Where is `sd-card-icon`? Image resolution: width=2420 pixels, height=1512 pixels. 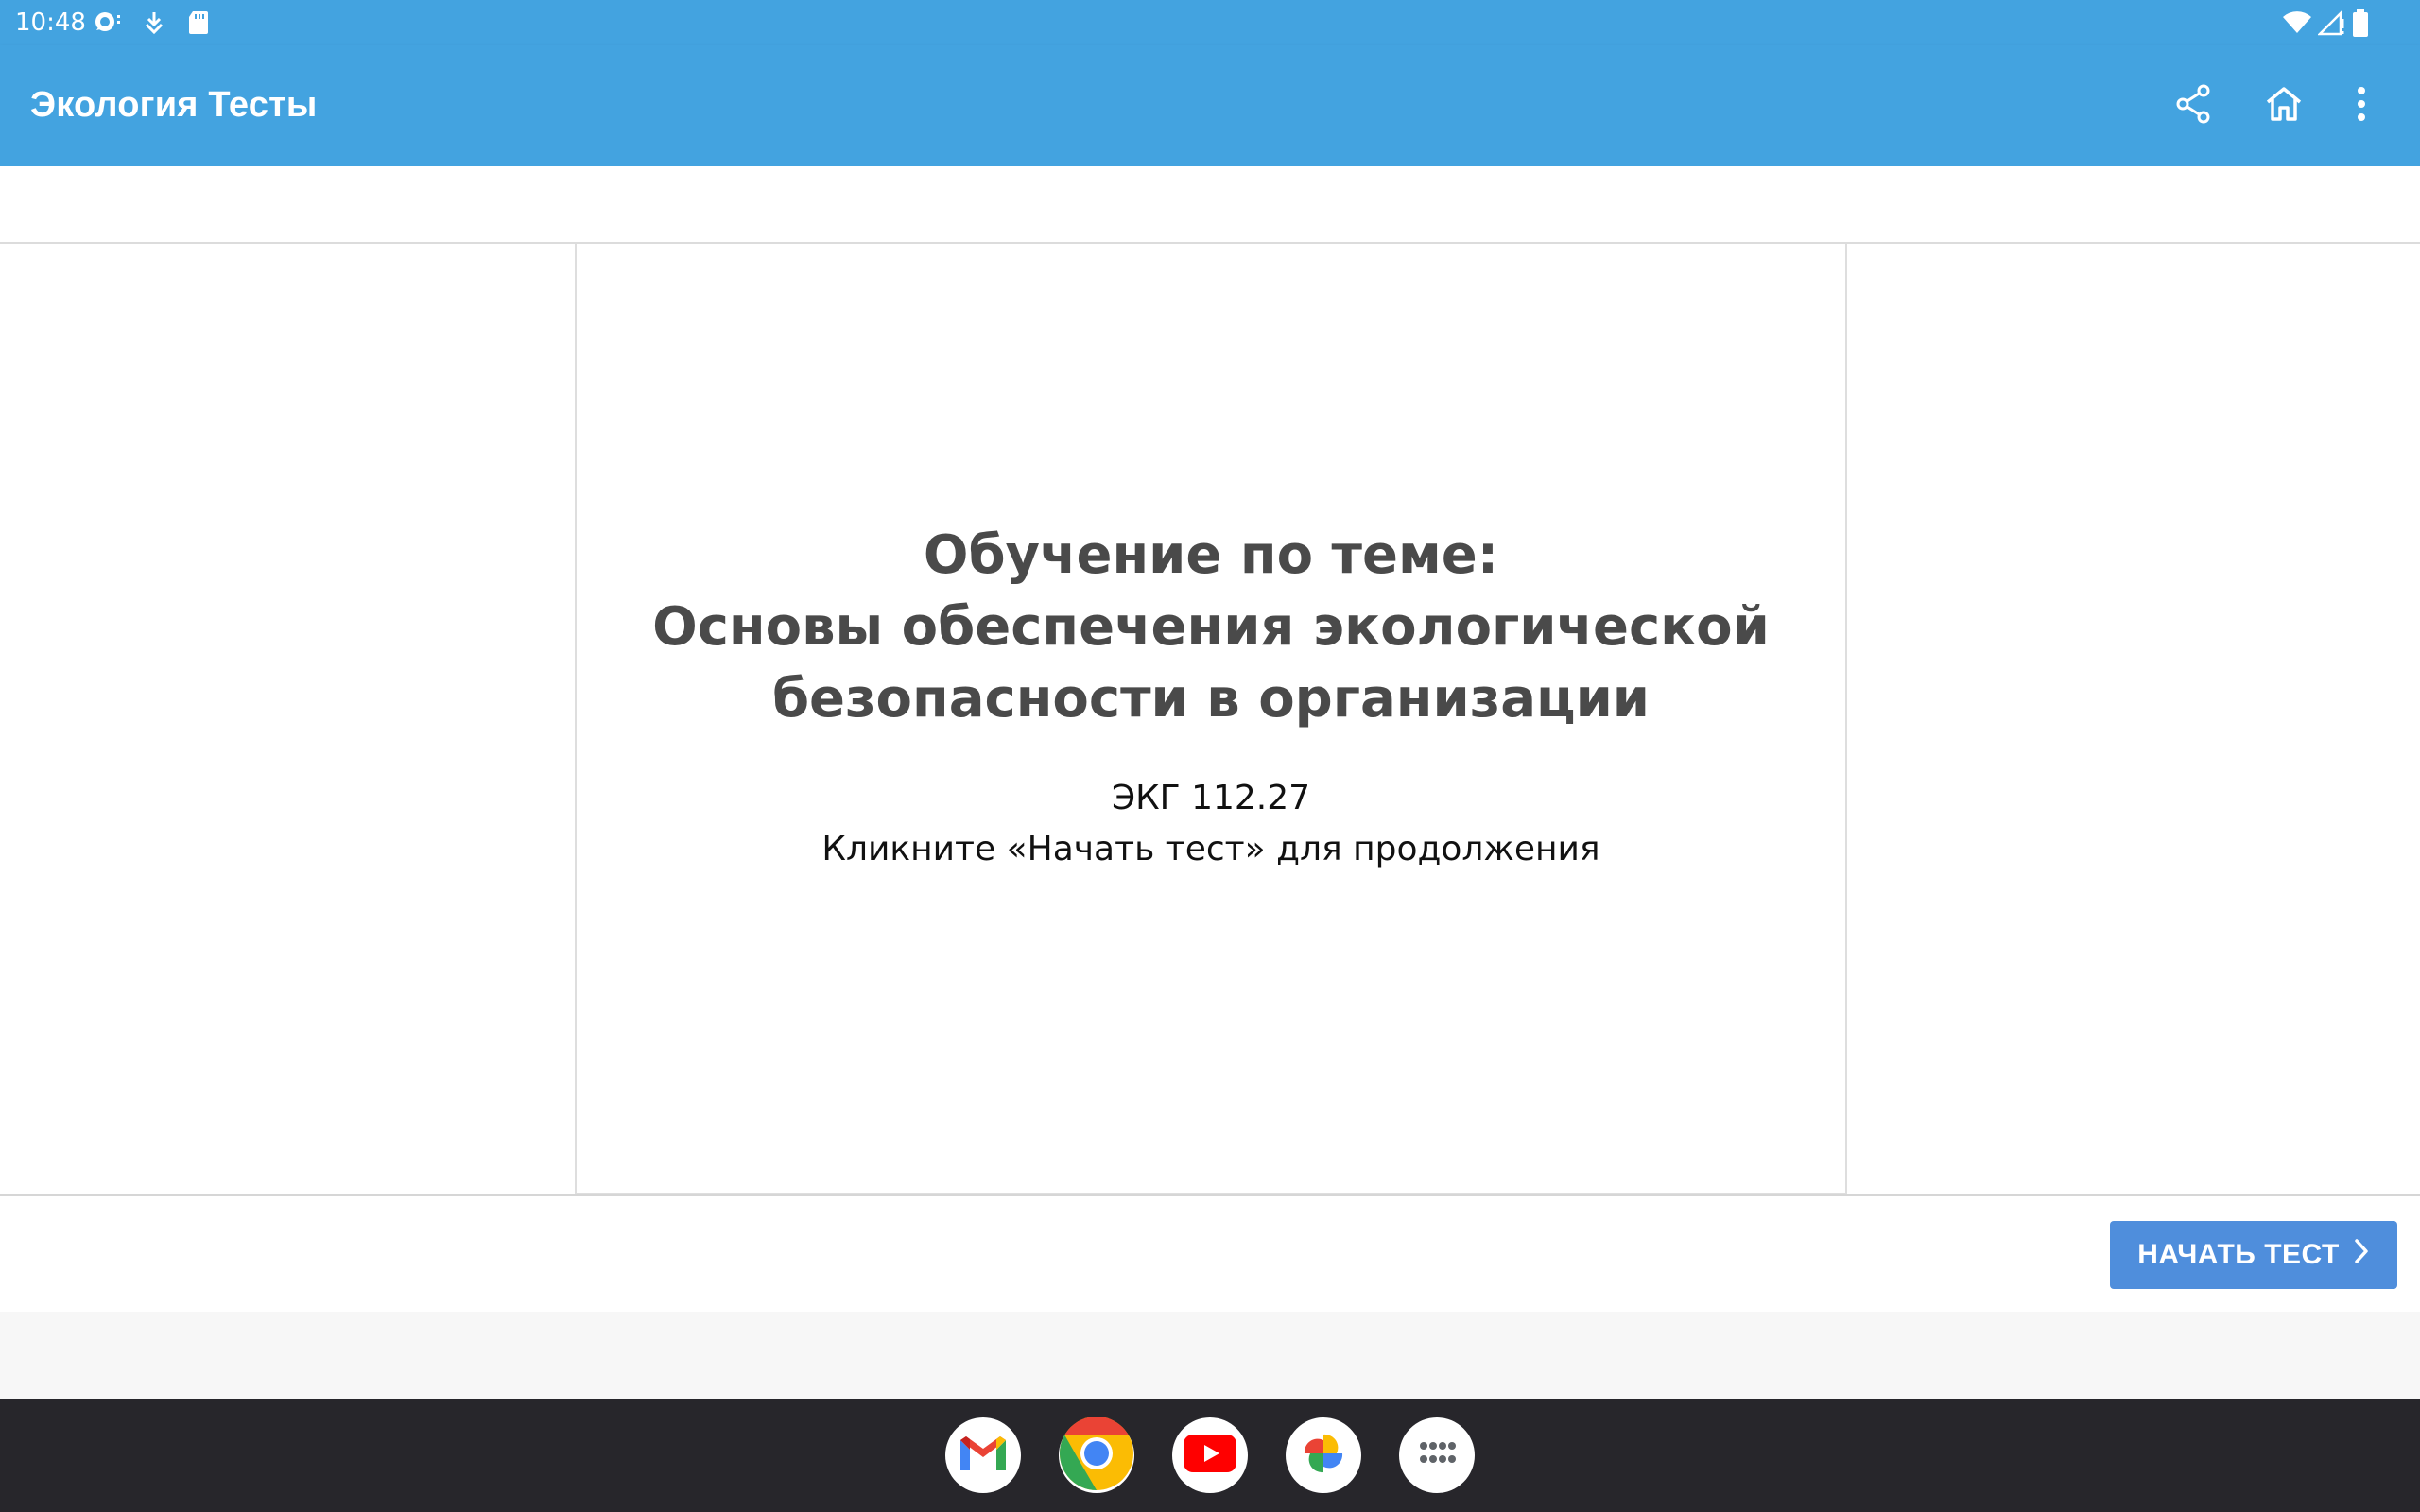 sd-card-icon is located at coordinates (198, 25).